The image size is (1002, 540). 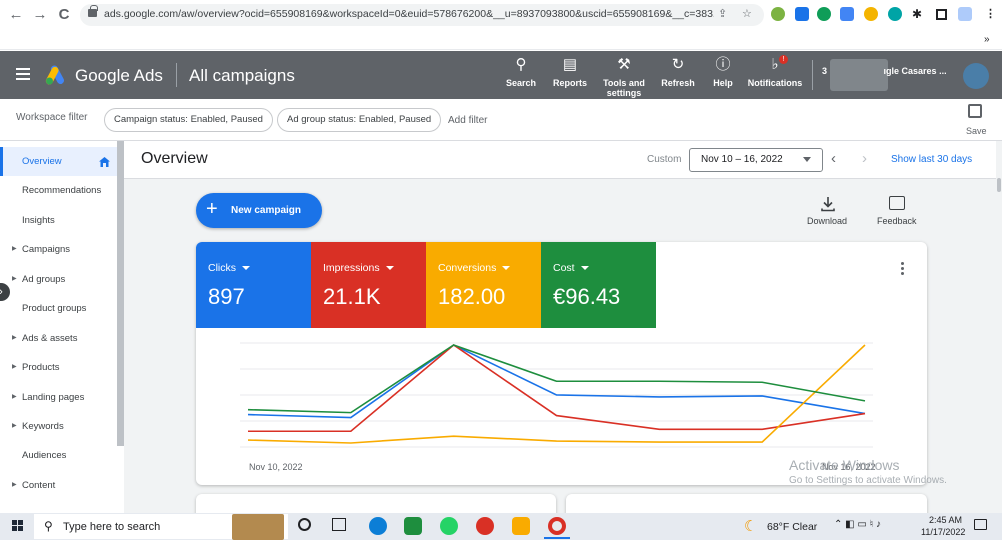 What do you see at coordinates (242, 76) in the screenshot?
I see `page-title: All campaigns` at bounding box center [242, 76].